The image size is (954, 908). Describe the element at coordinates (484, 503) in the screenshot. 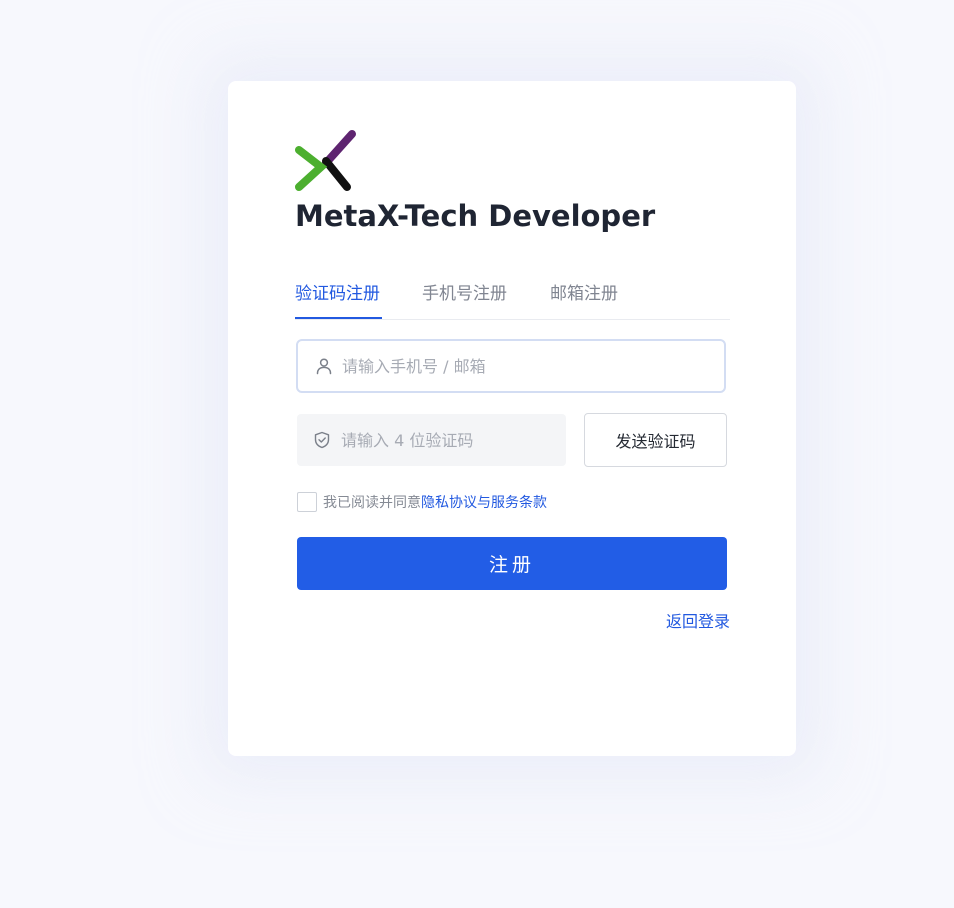

I see `privacy-terms-link: 隐私协议与服务条款` at that location.